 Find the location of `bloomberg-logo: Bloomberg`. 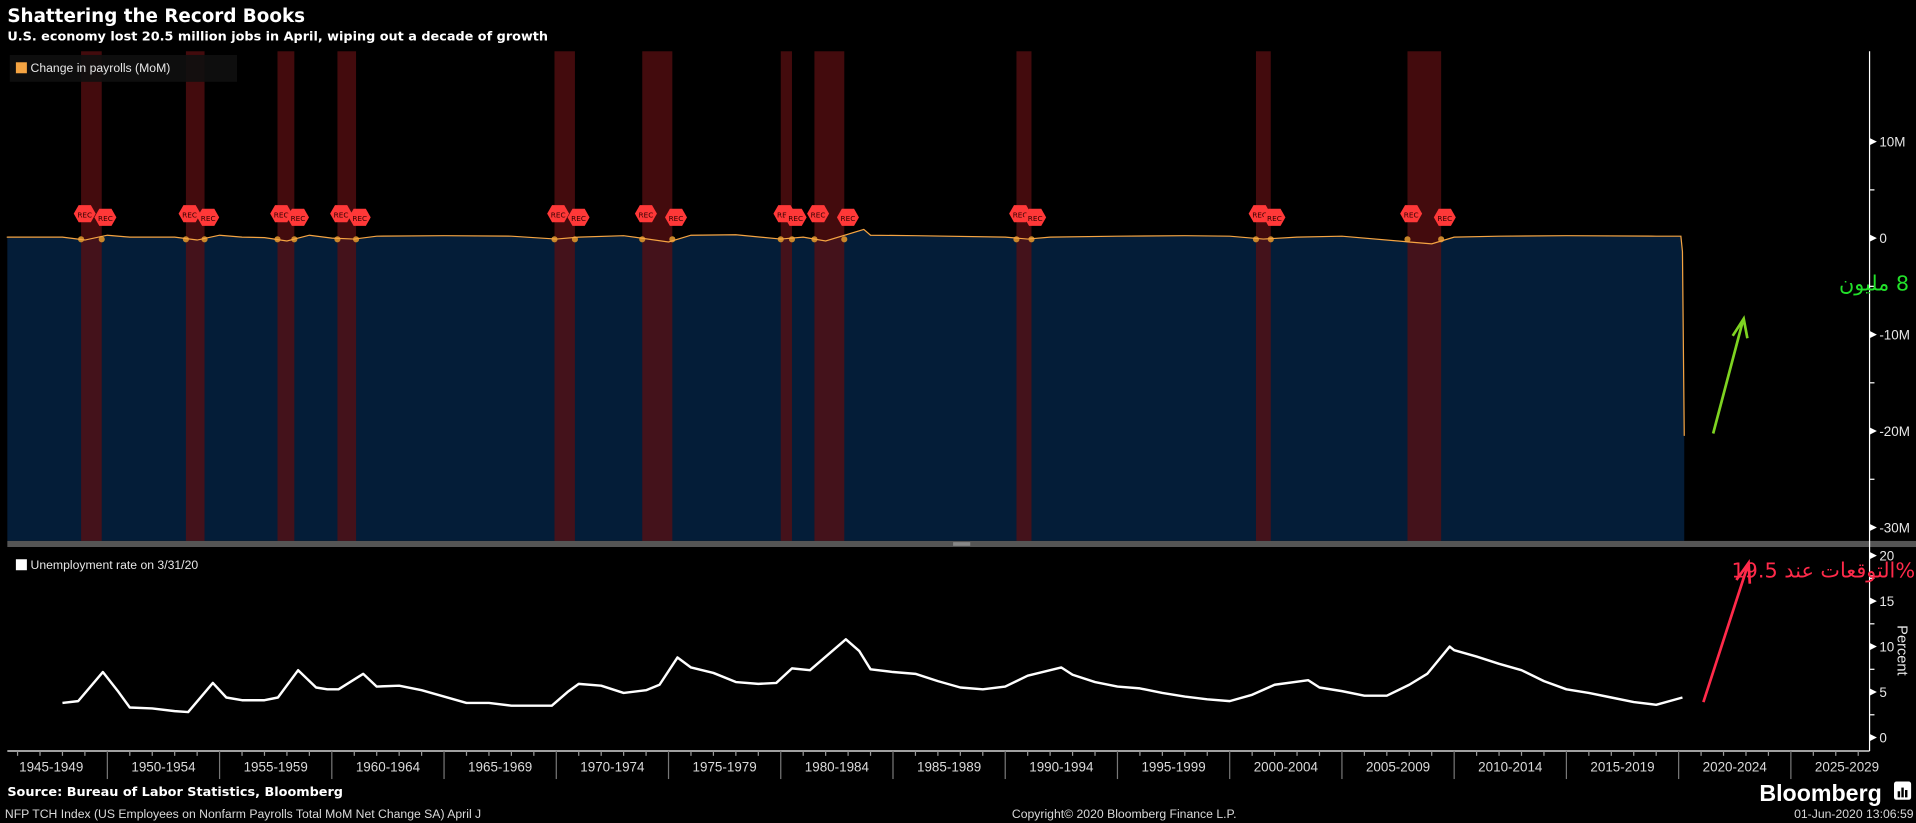

bloomberg-logo: Bloomberg is located at coordinates (1820, 793).